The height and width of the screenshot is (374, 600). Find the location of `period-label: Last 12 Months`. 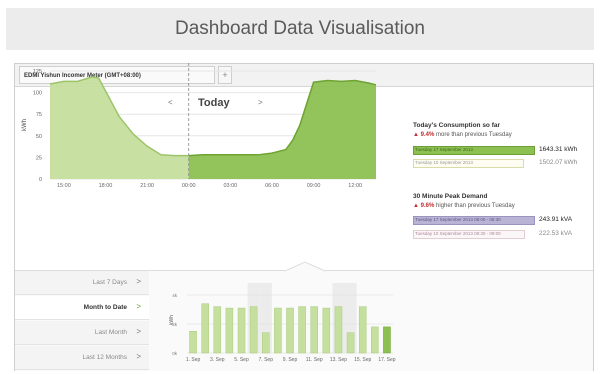

period-label: Last 12 Months is located at coordinates (104, 357).